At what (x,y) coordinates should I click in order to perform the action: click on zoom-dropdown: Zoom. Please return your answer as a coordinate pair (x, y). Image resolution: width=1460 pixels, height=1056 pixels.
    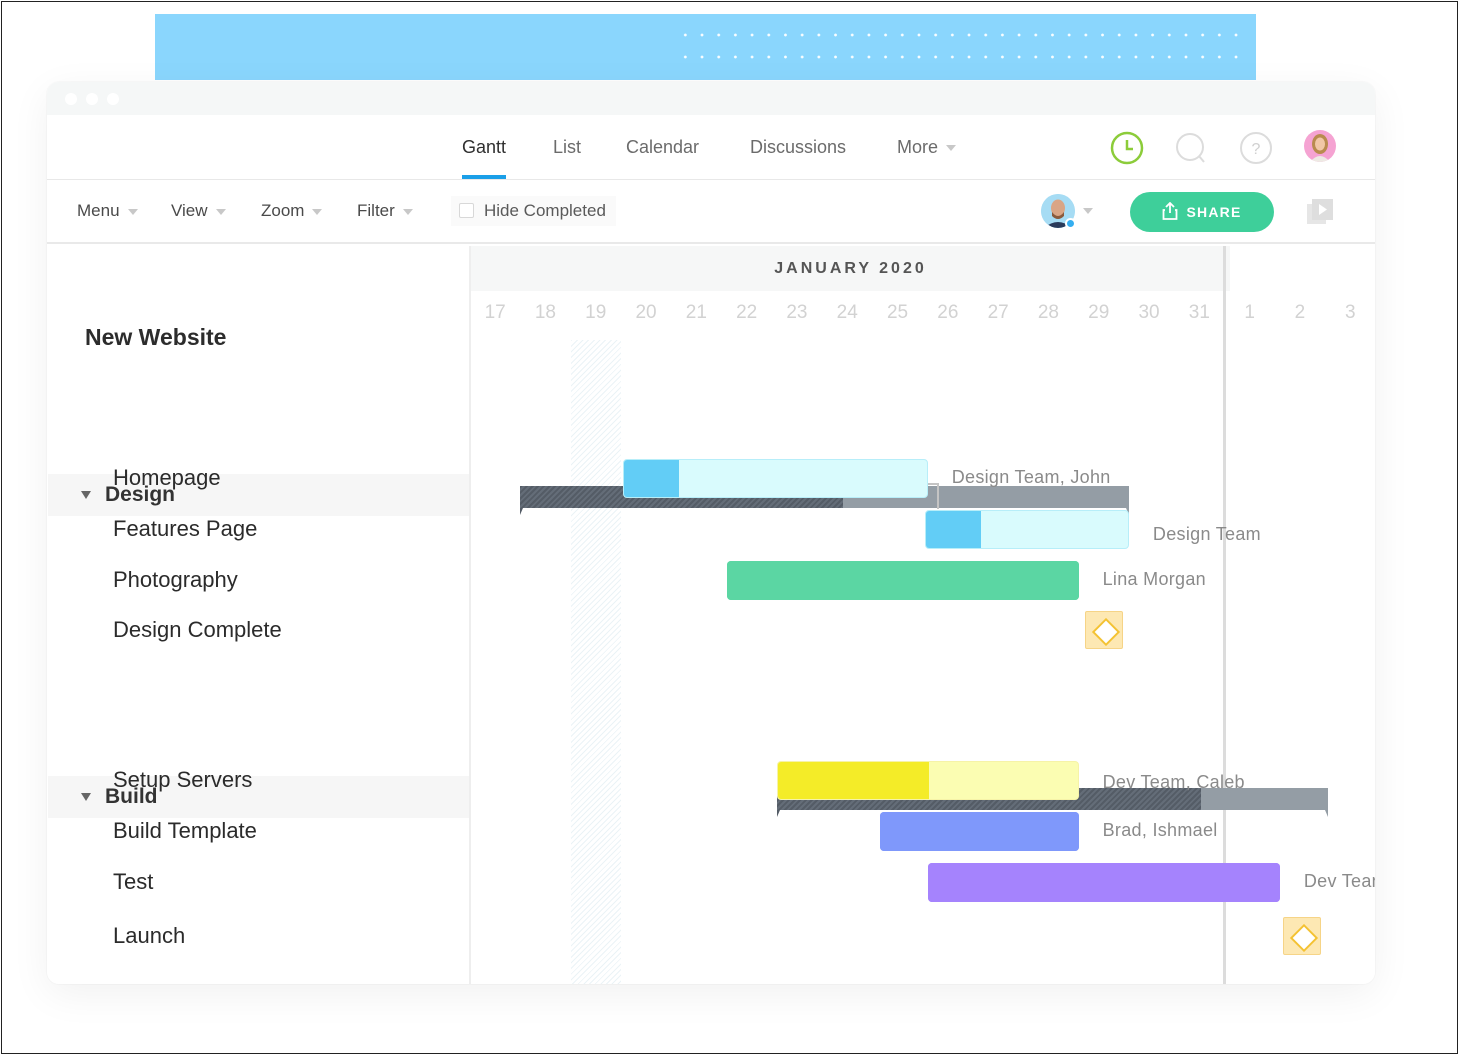
    Looking at the image, I should click on (292, 211).